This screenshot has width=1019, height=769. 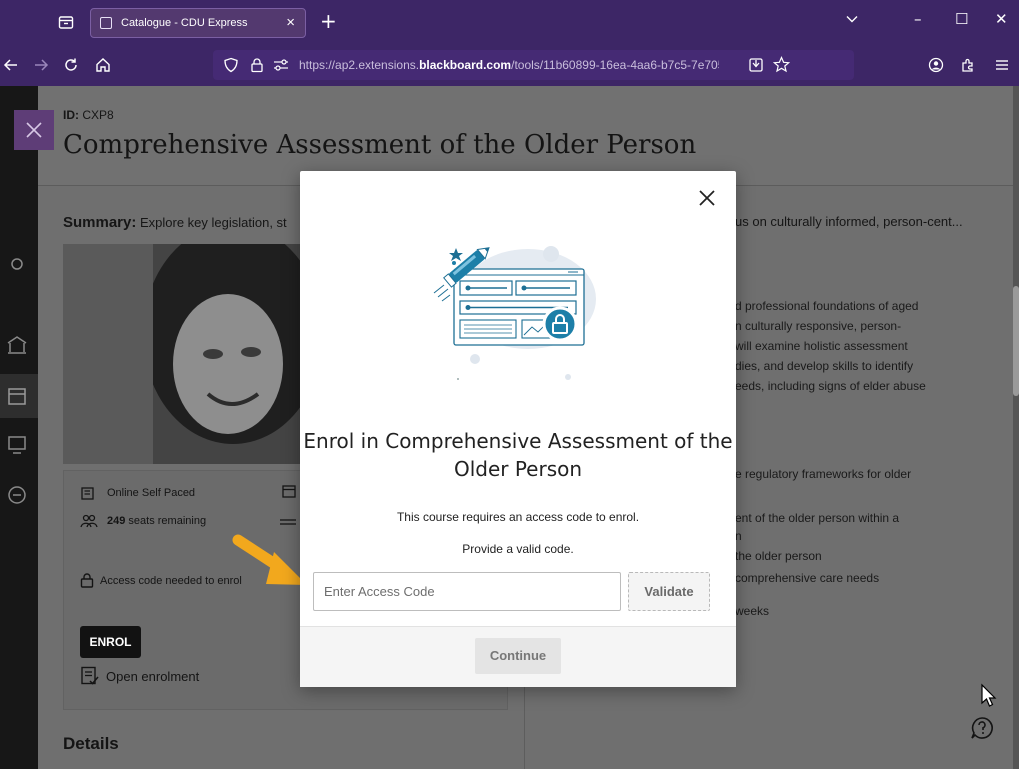 I want to click on enrolment-form-icon, so click(x=90, y=675).